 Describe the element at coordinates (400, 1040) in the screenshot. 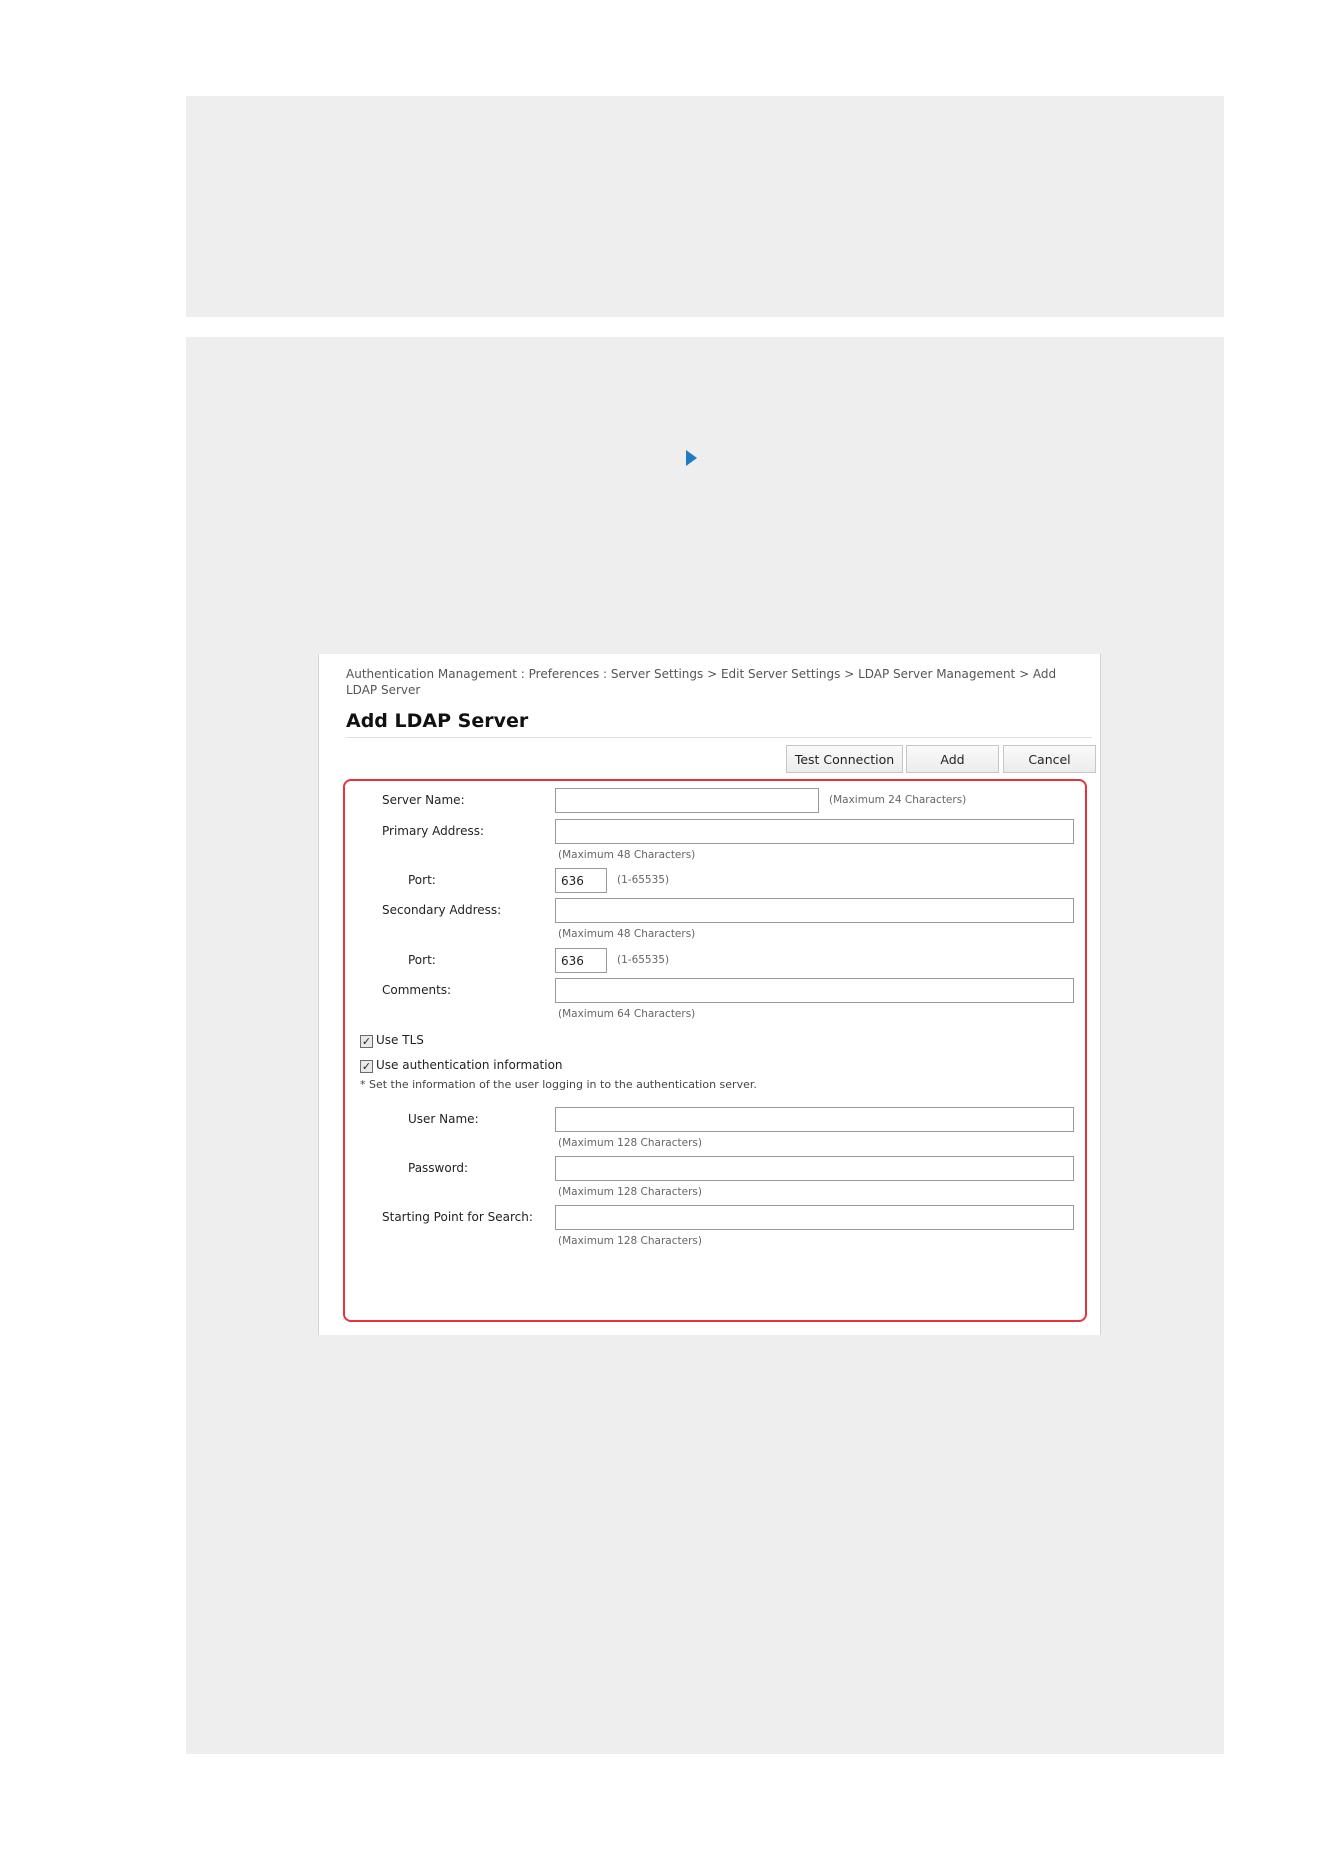

I see `use-tls-label: Use TLS` at that location.